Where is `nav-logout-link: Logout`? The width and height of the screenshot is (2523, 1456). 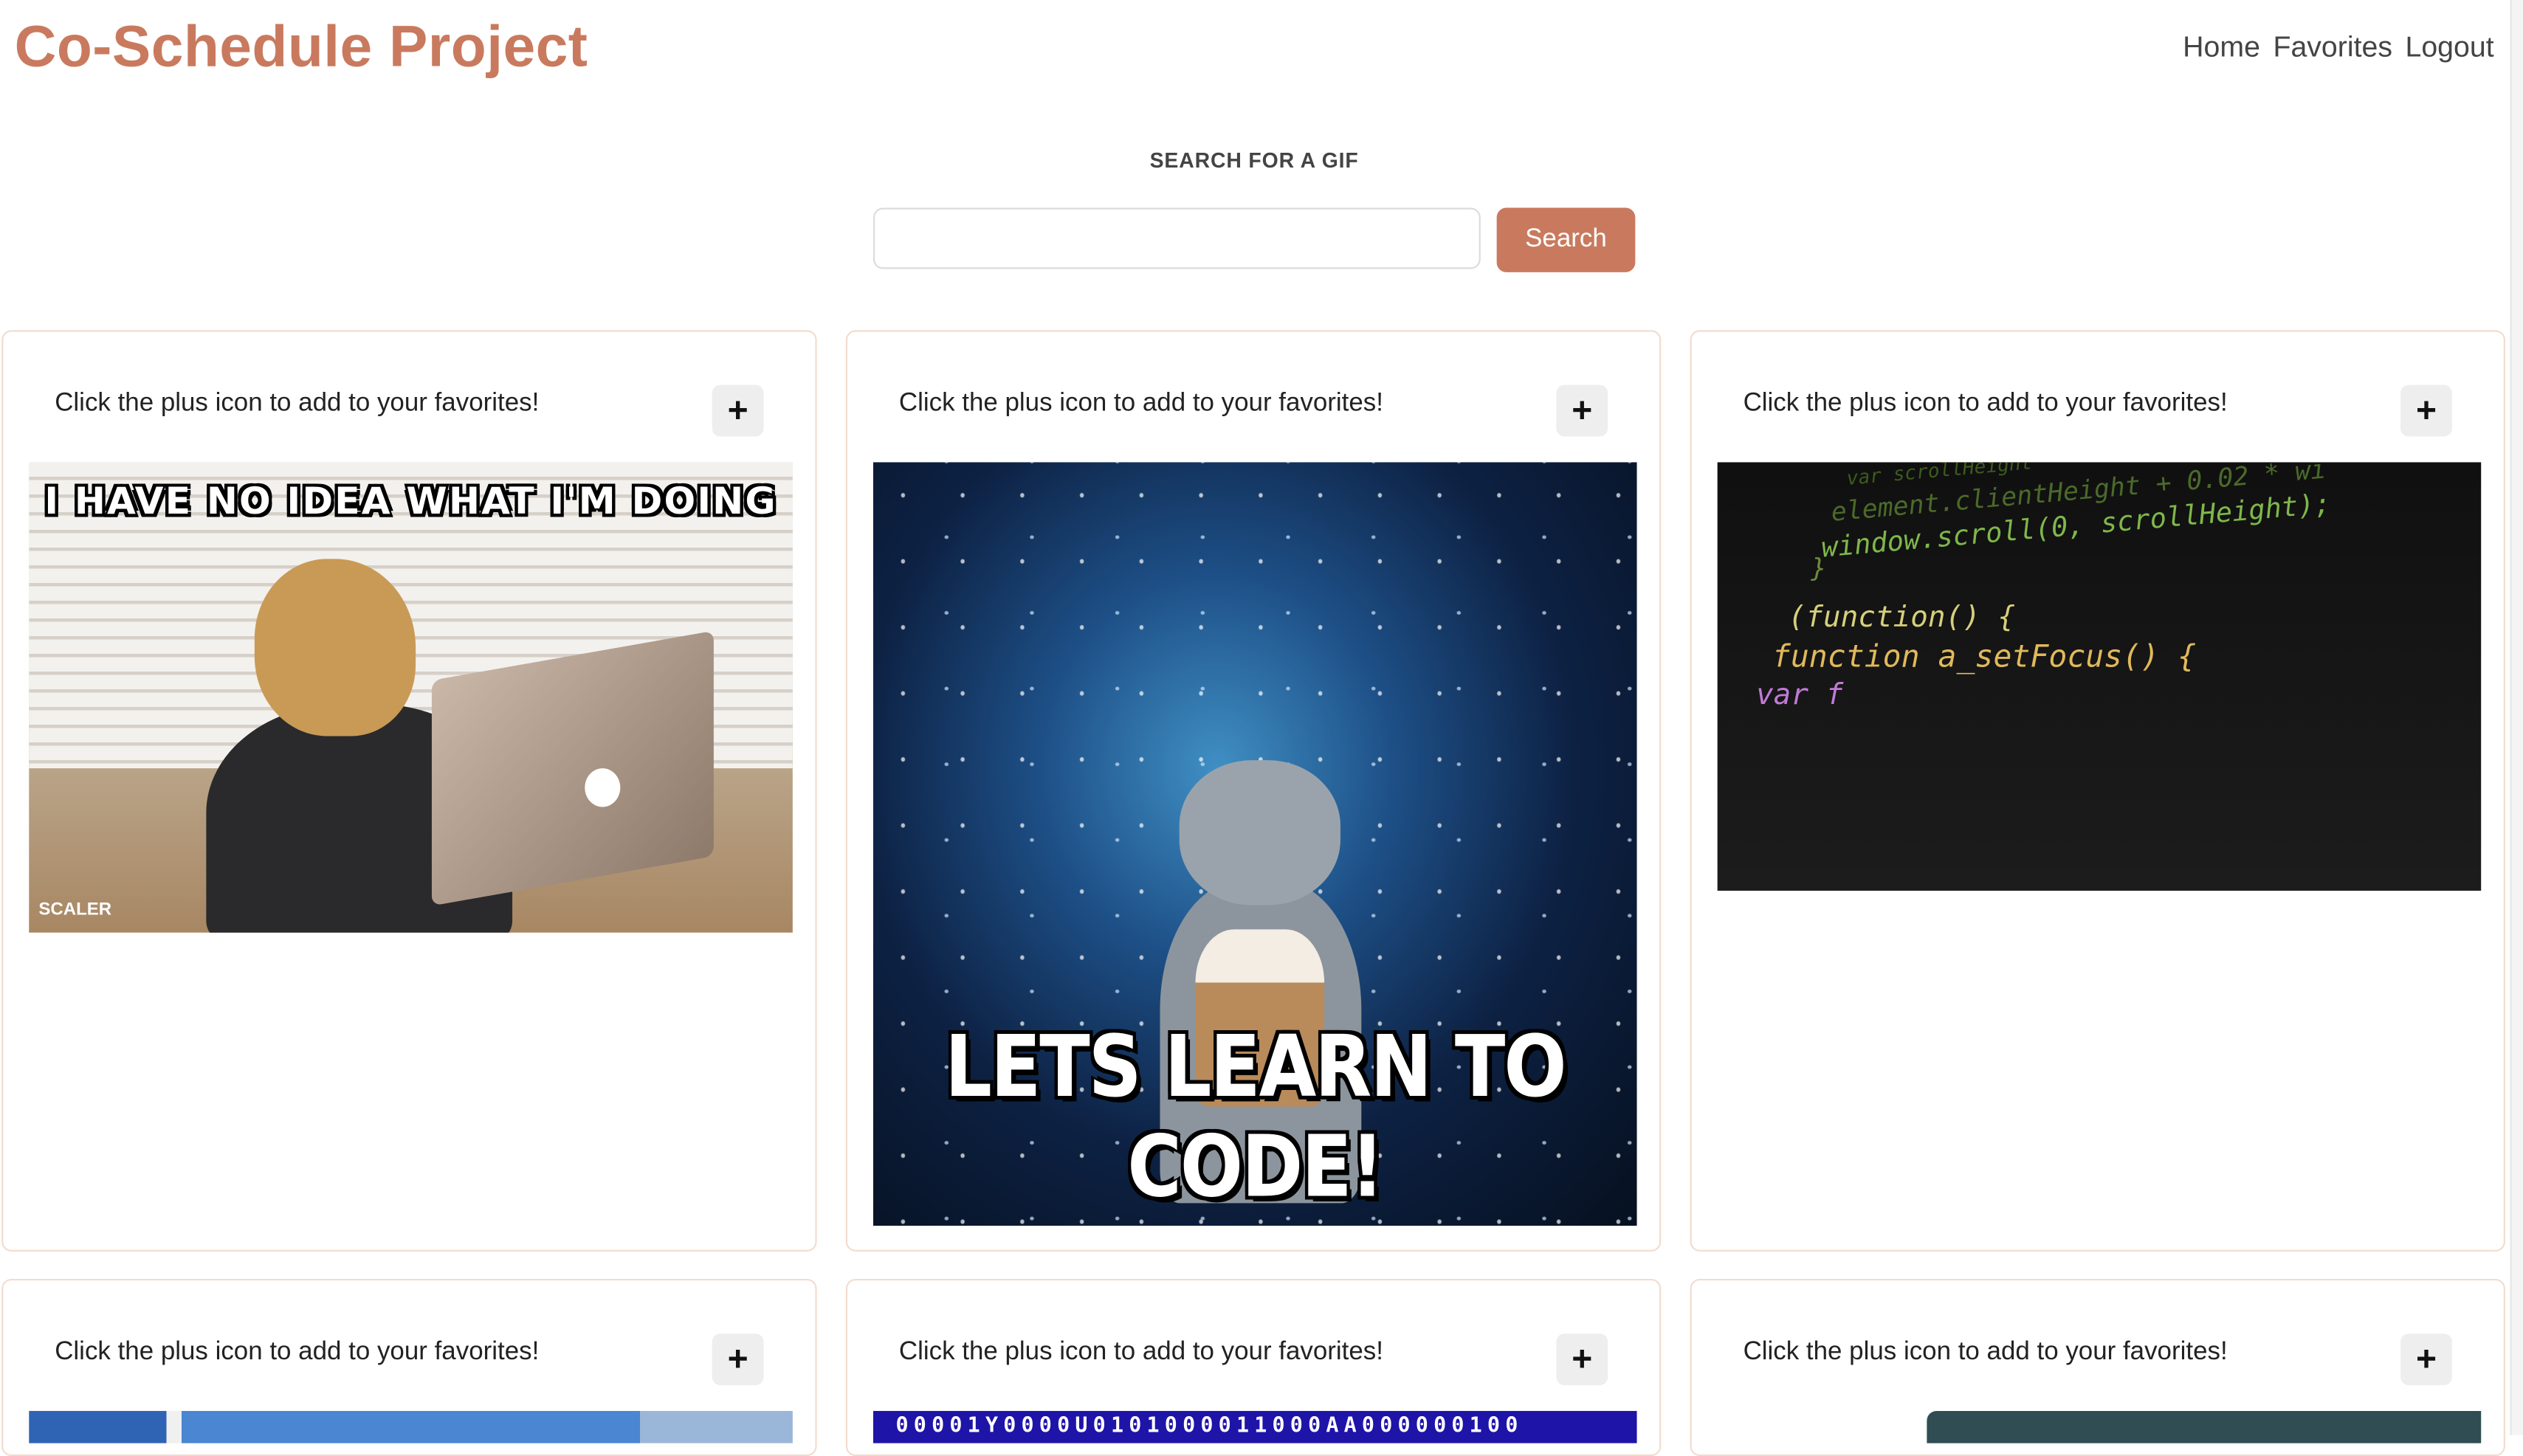
nav-logout-link: Logout is located at coordinates (2449, 47).